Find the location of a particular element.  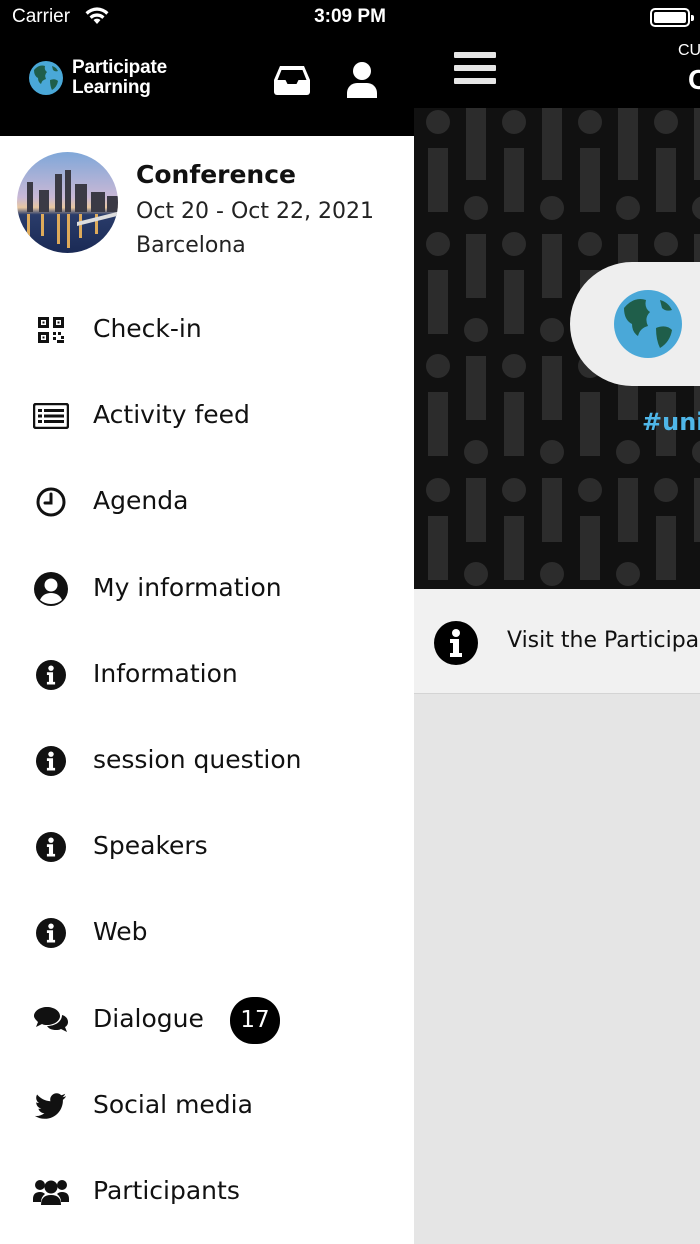

newspaper-icon is located at coordinates (51, 416).